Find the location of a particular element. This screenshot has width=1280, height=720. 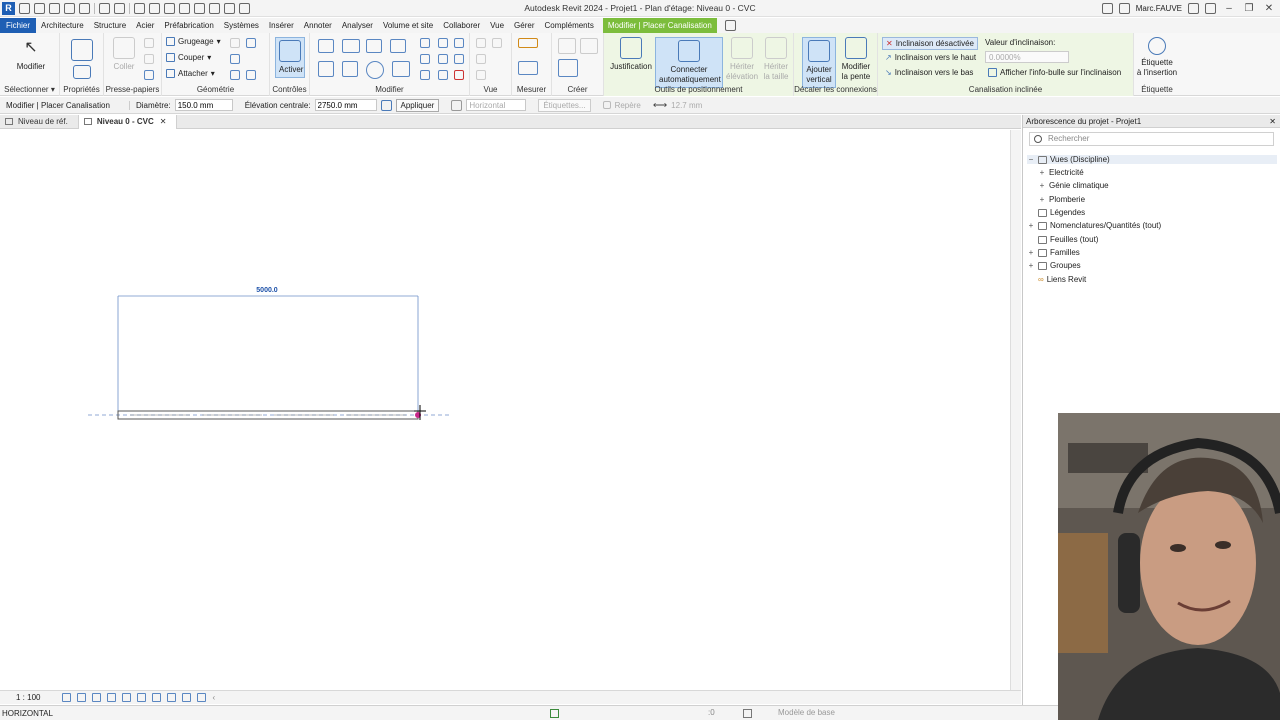

scale-value: 1 : 100 is located at coordinates (28, 697).